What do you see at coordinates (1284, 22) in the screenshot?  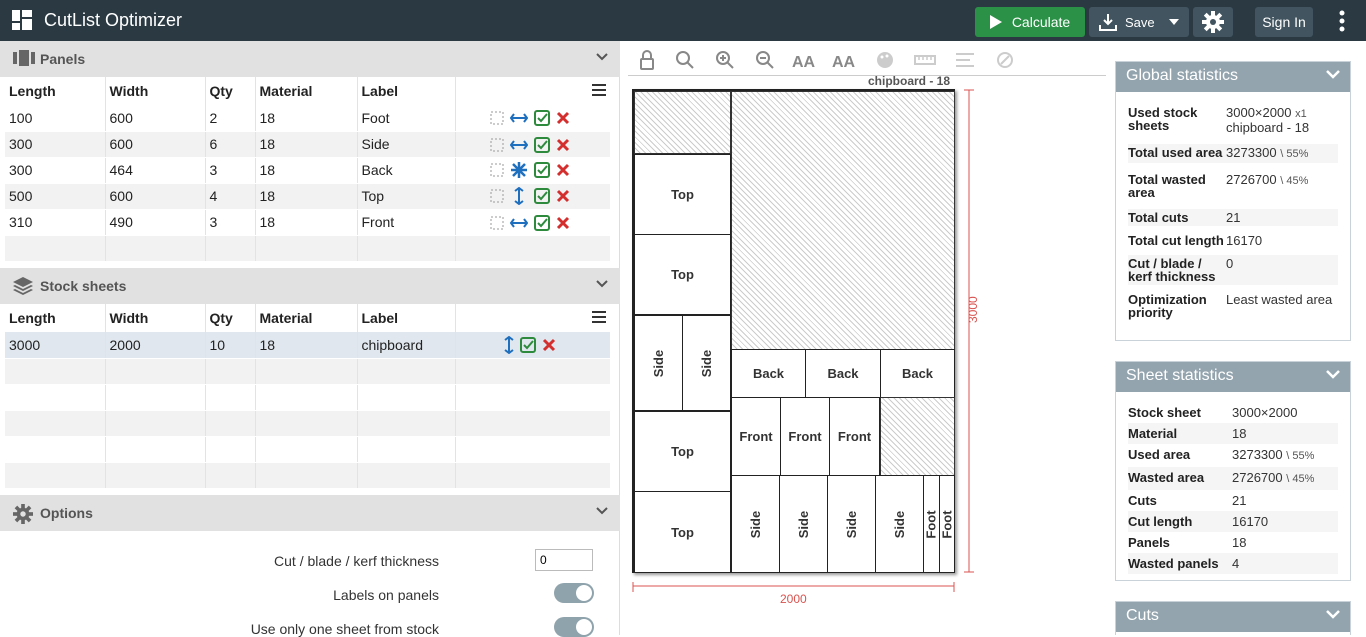 I see `sign-in-button: Sign In` at bounding box center [1284, 22].